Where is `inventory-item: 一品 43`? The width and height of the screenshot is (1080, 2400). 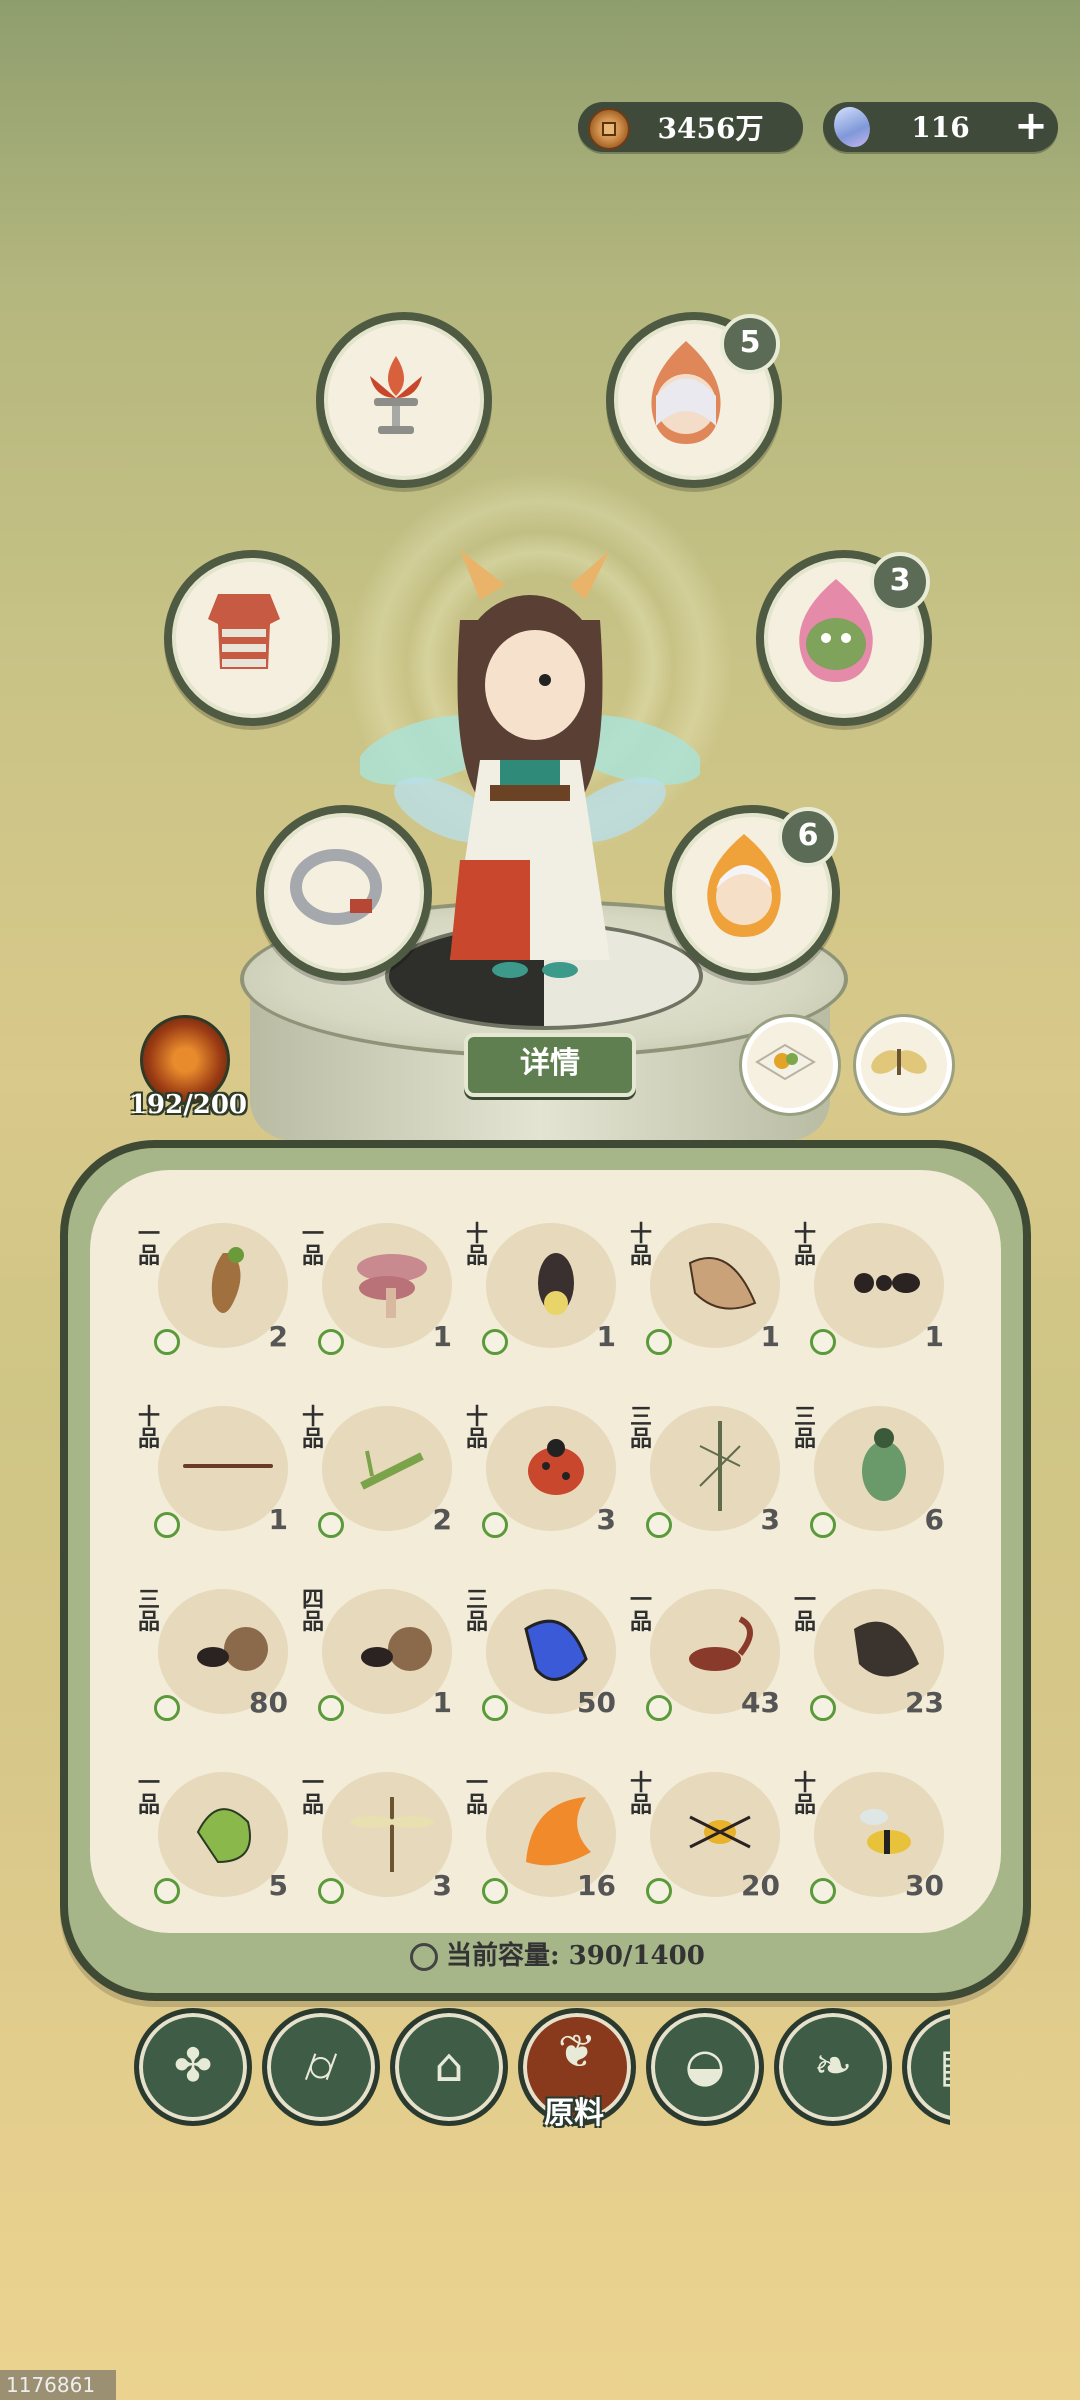 inventory-item: 一品 43 is located at coordinates (705, 1656).